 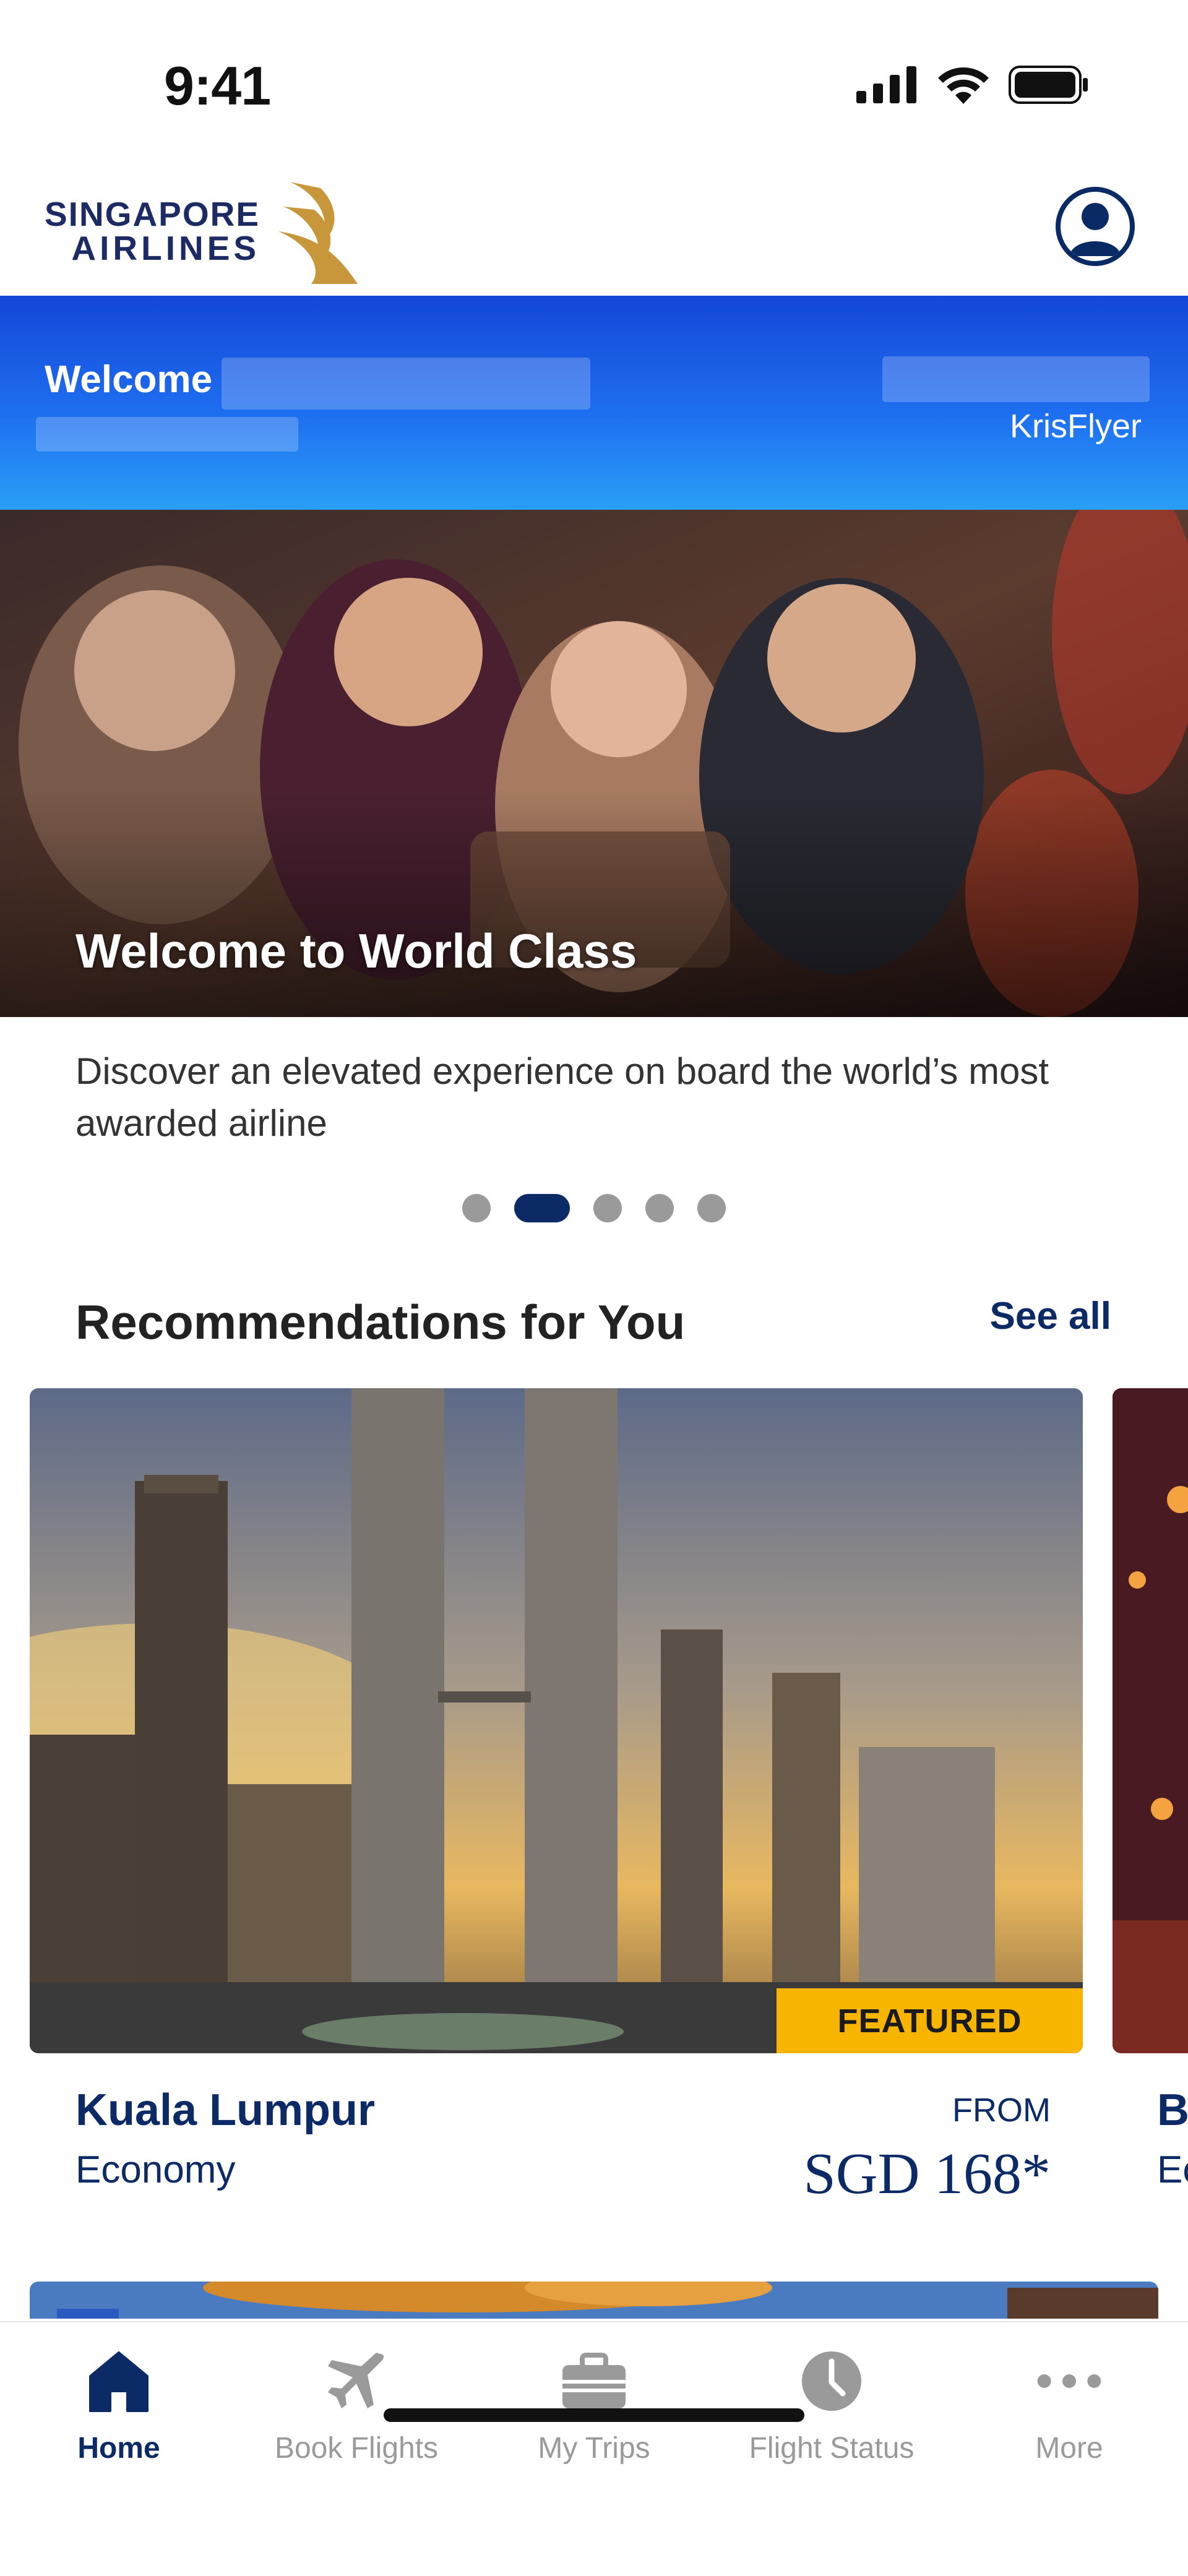 I want to click on logo-line2: AIRLINES, so click(x=165, y=248).